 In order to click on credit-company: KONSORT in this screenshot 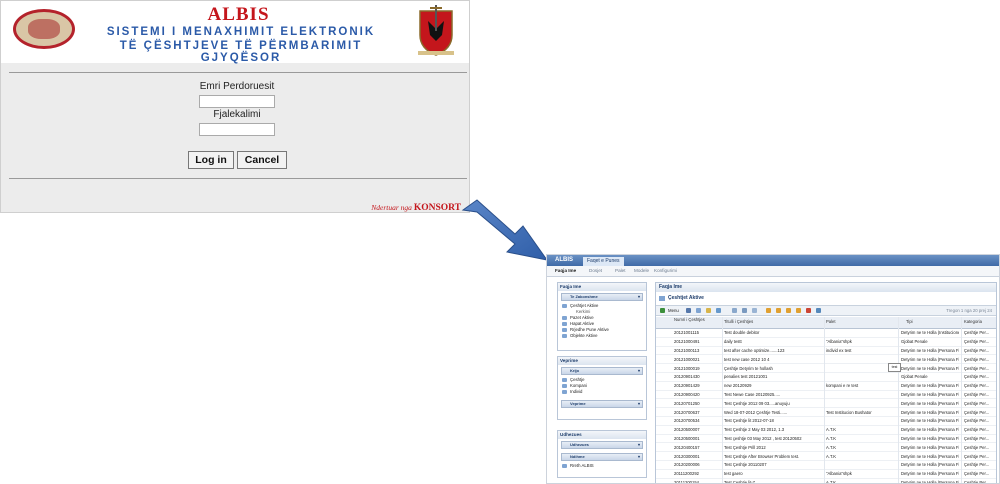, I will do `click(437, 208)`.